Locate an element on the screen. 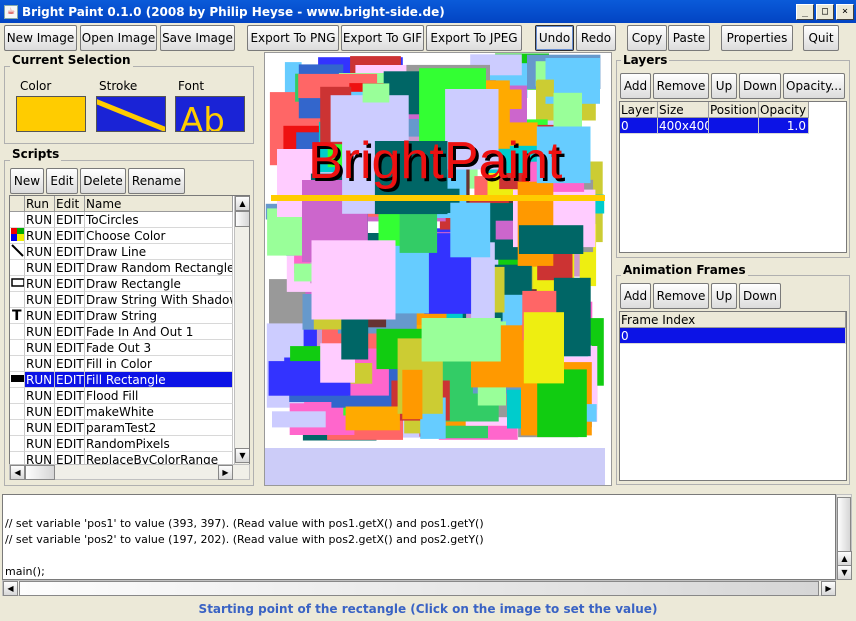 Image resolution: width=856 pixels, height=621 pixels. new-image-button: New Image is located at coordinates (40, 38).